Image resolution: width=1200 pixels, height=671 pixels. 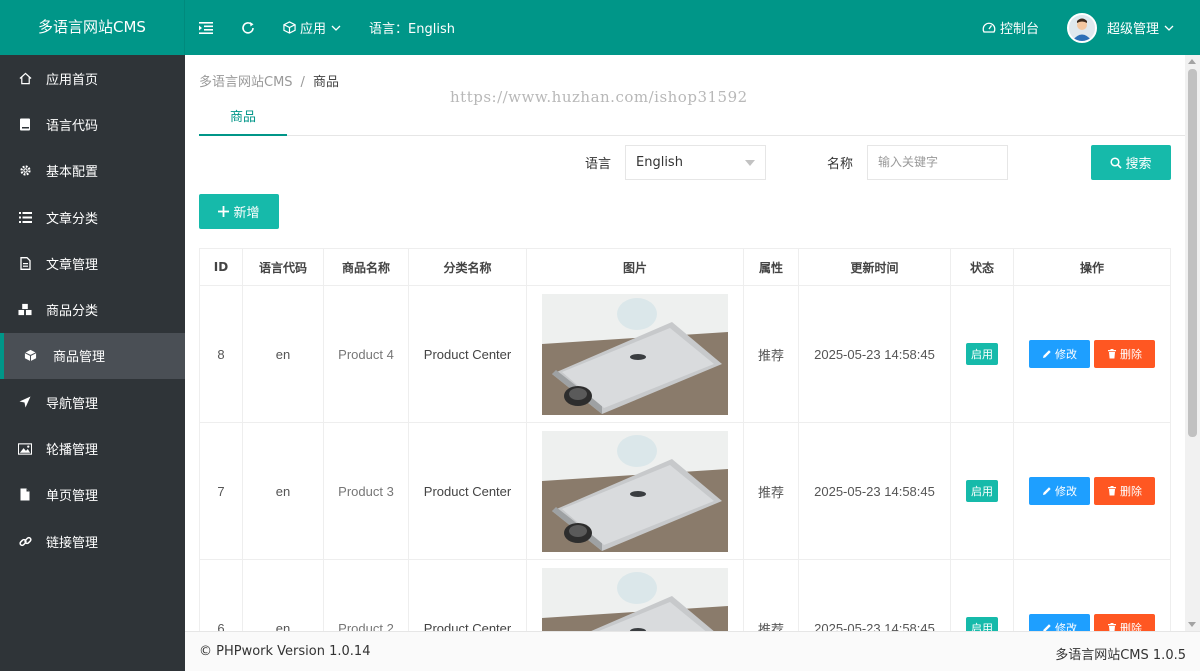 I want to click on cell-id: 8, so click(x=221, y=354).